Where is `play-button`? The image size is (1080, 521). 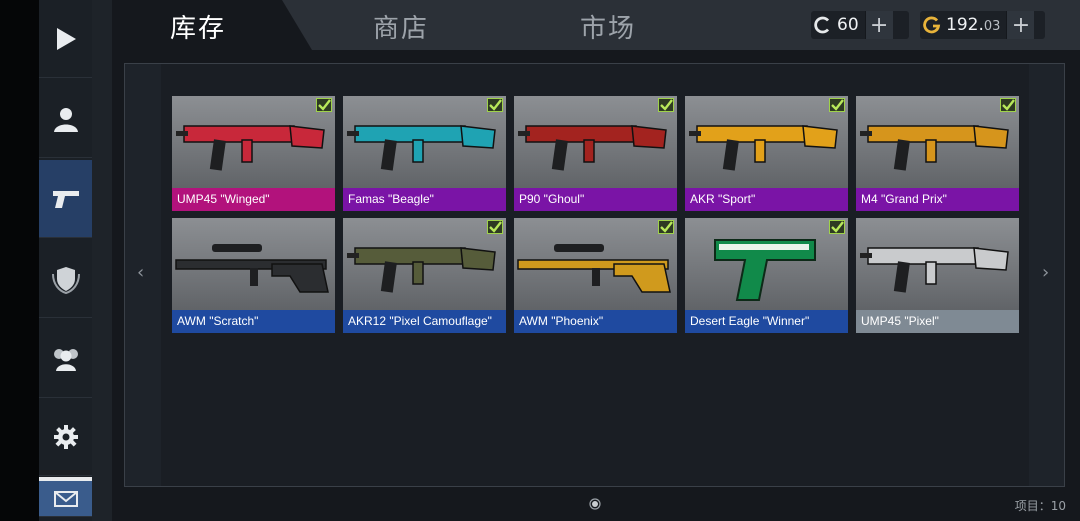
play-button is located at coordinates (65, 39).